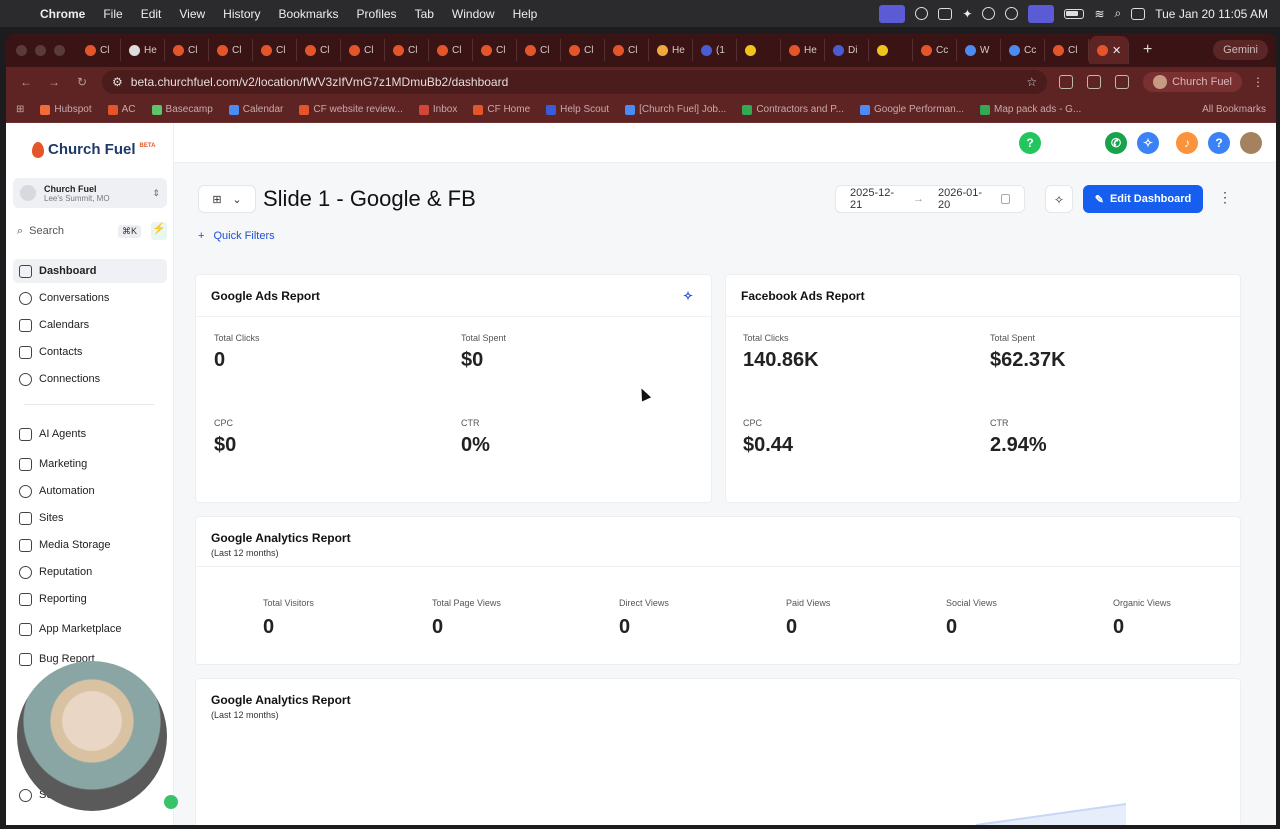 The width and height of the screenshot is (1280, 829). Describe the element at coordinates (90, 518) in the screenshot. I see `sidebar-item-sites: Sites` at that location.